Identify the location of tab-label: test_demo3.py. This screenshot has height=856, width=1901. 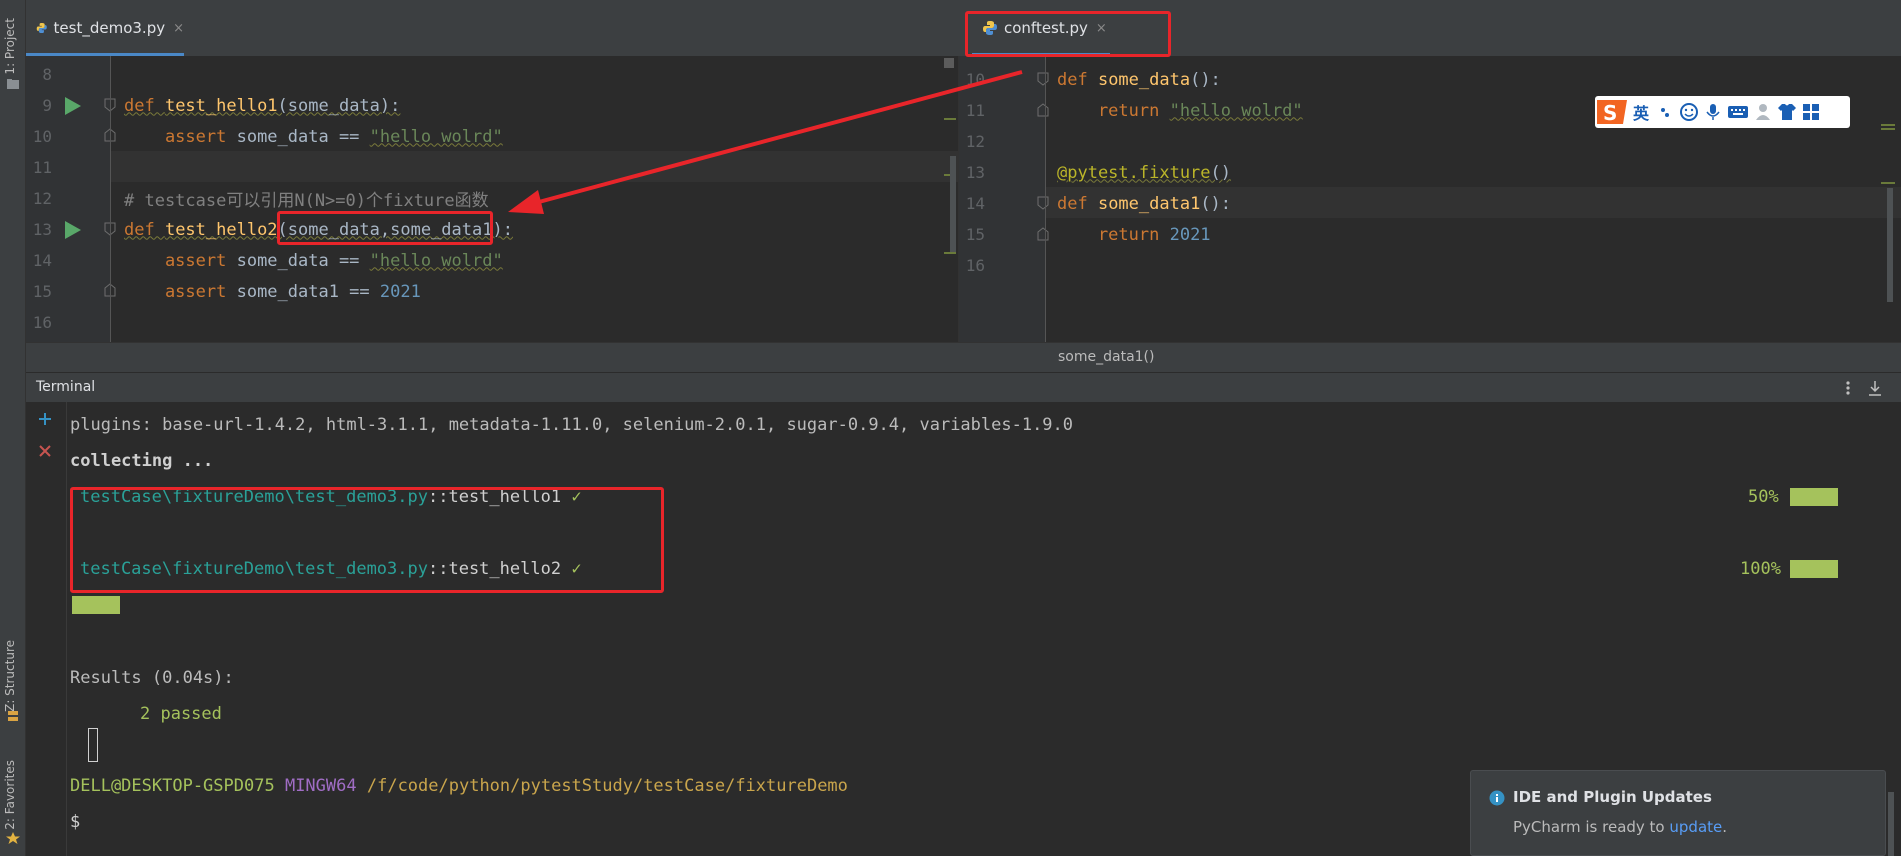
(109, 28).